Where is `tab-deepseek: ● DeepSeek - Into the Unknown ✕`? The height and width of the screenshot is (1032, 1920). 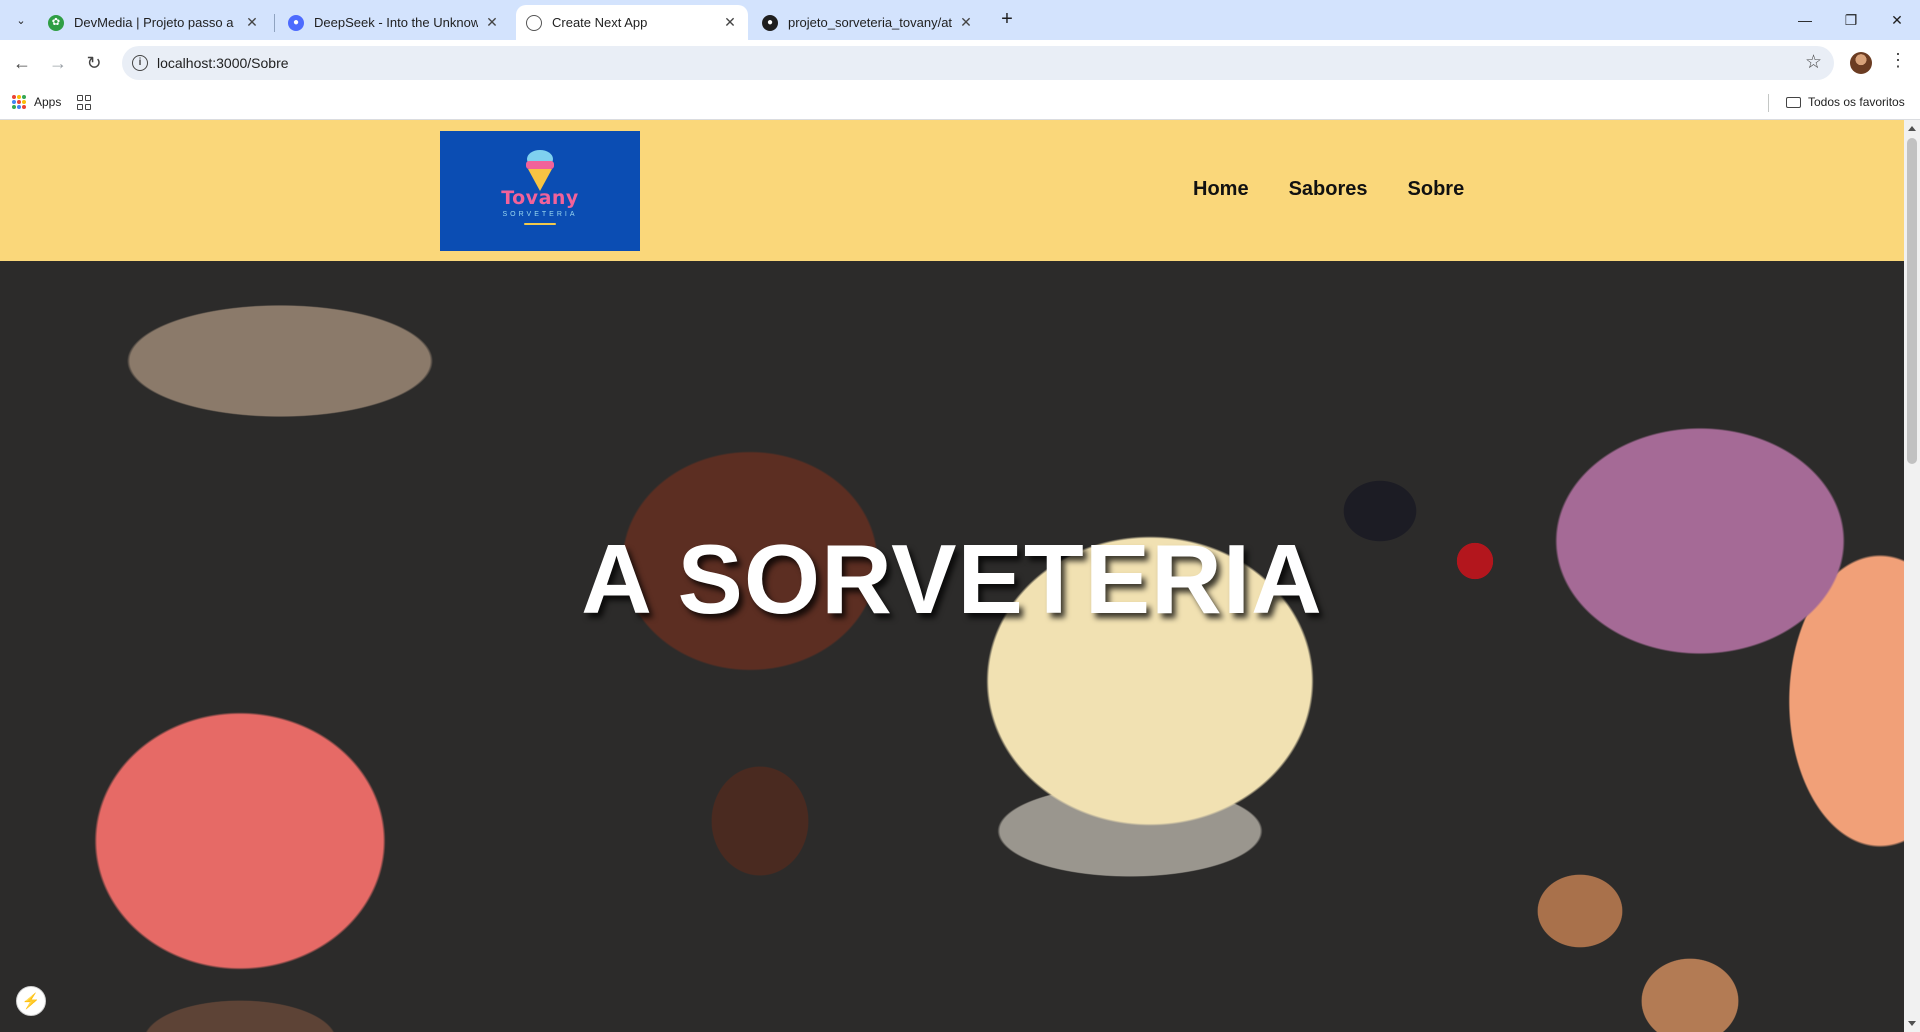 tab-deepseek: ● DeepSeek - Into the Unknown ✕ is located at coordinates (394, 22).